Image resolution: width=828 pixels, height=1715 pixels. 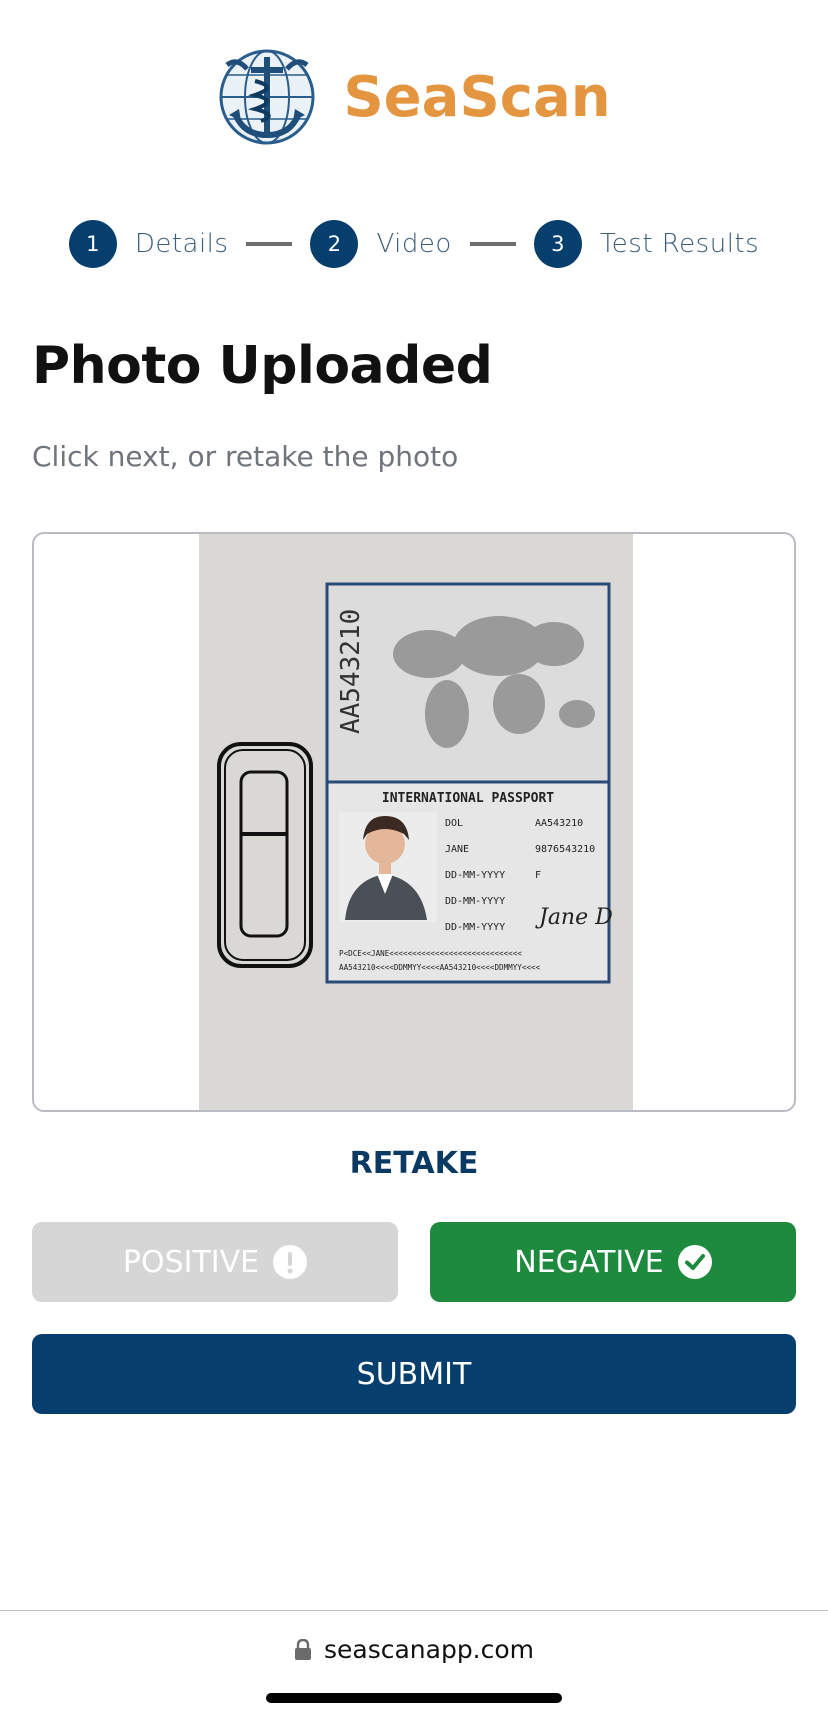 I want to click on browser-url-bar: seascanapp.com, so click(x=414, y=1662).